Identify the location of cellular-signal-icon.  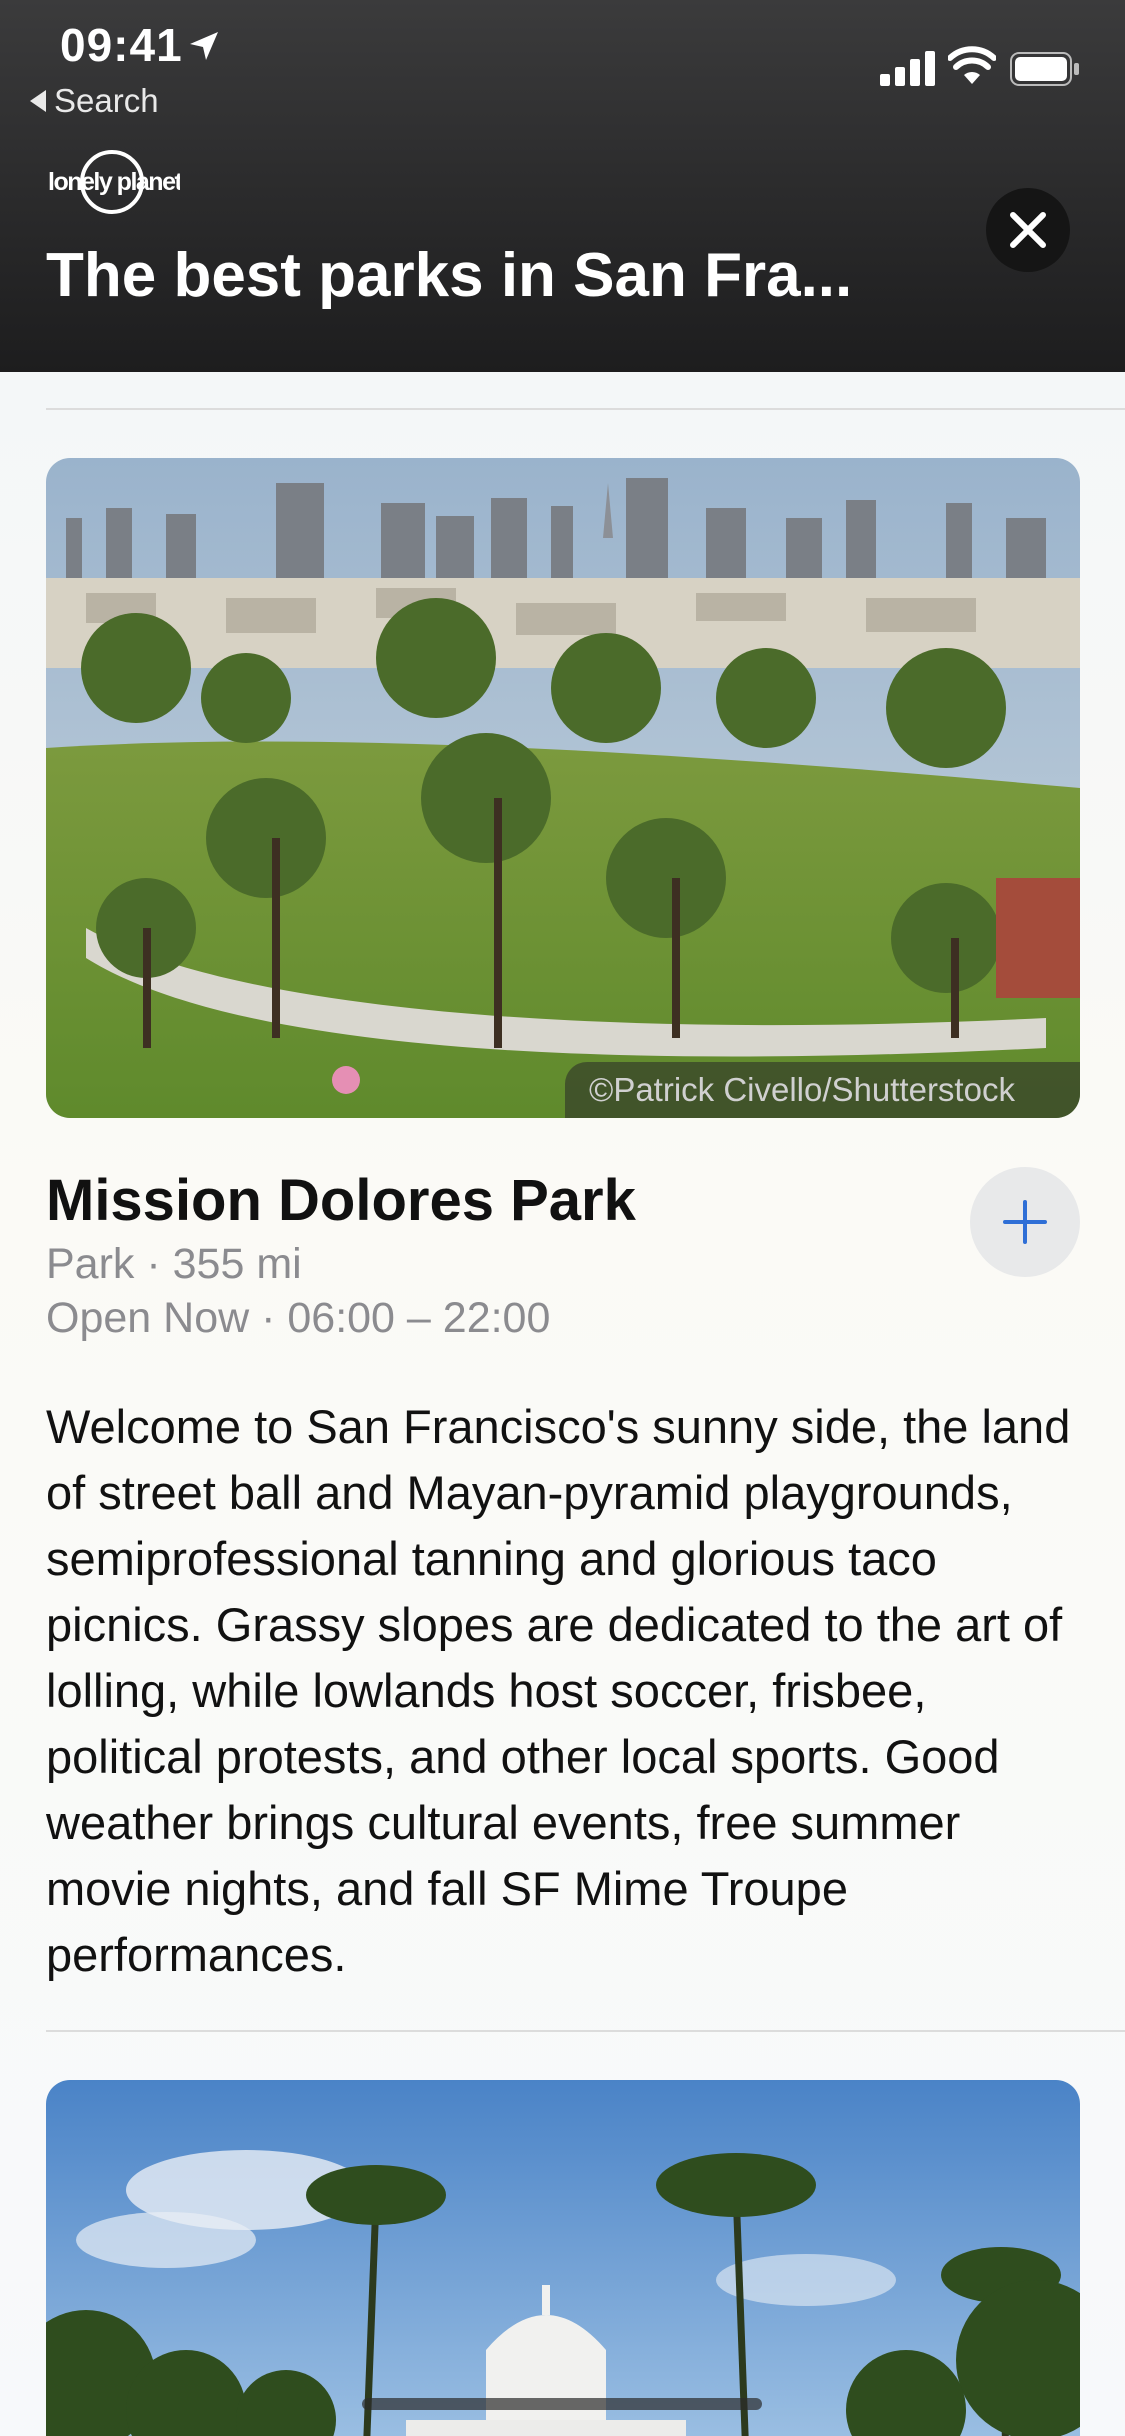
(907, 68).